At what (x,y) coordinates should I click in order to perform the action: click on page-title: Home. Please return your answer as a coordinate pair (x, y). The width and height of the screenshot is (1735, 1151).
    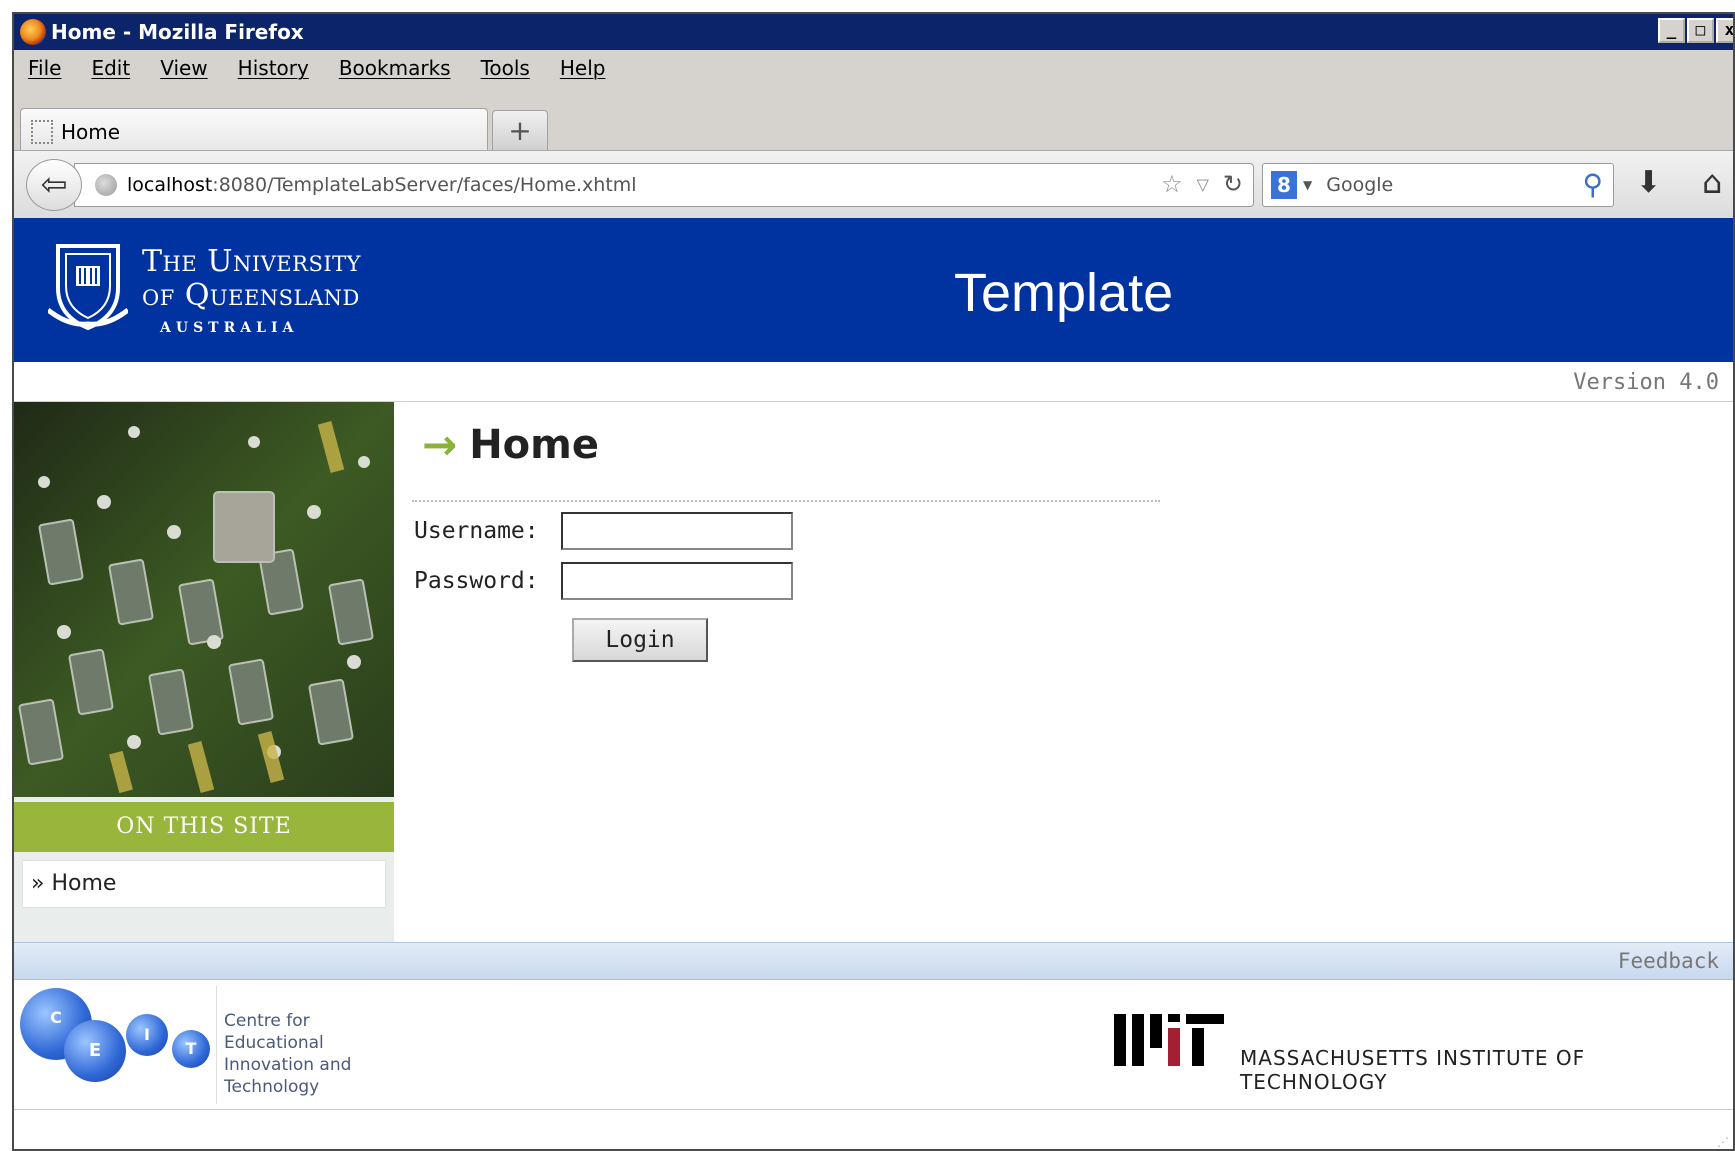
    Looking at the image, I should click on (534, 444).